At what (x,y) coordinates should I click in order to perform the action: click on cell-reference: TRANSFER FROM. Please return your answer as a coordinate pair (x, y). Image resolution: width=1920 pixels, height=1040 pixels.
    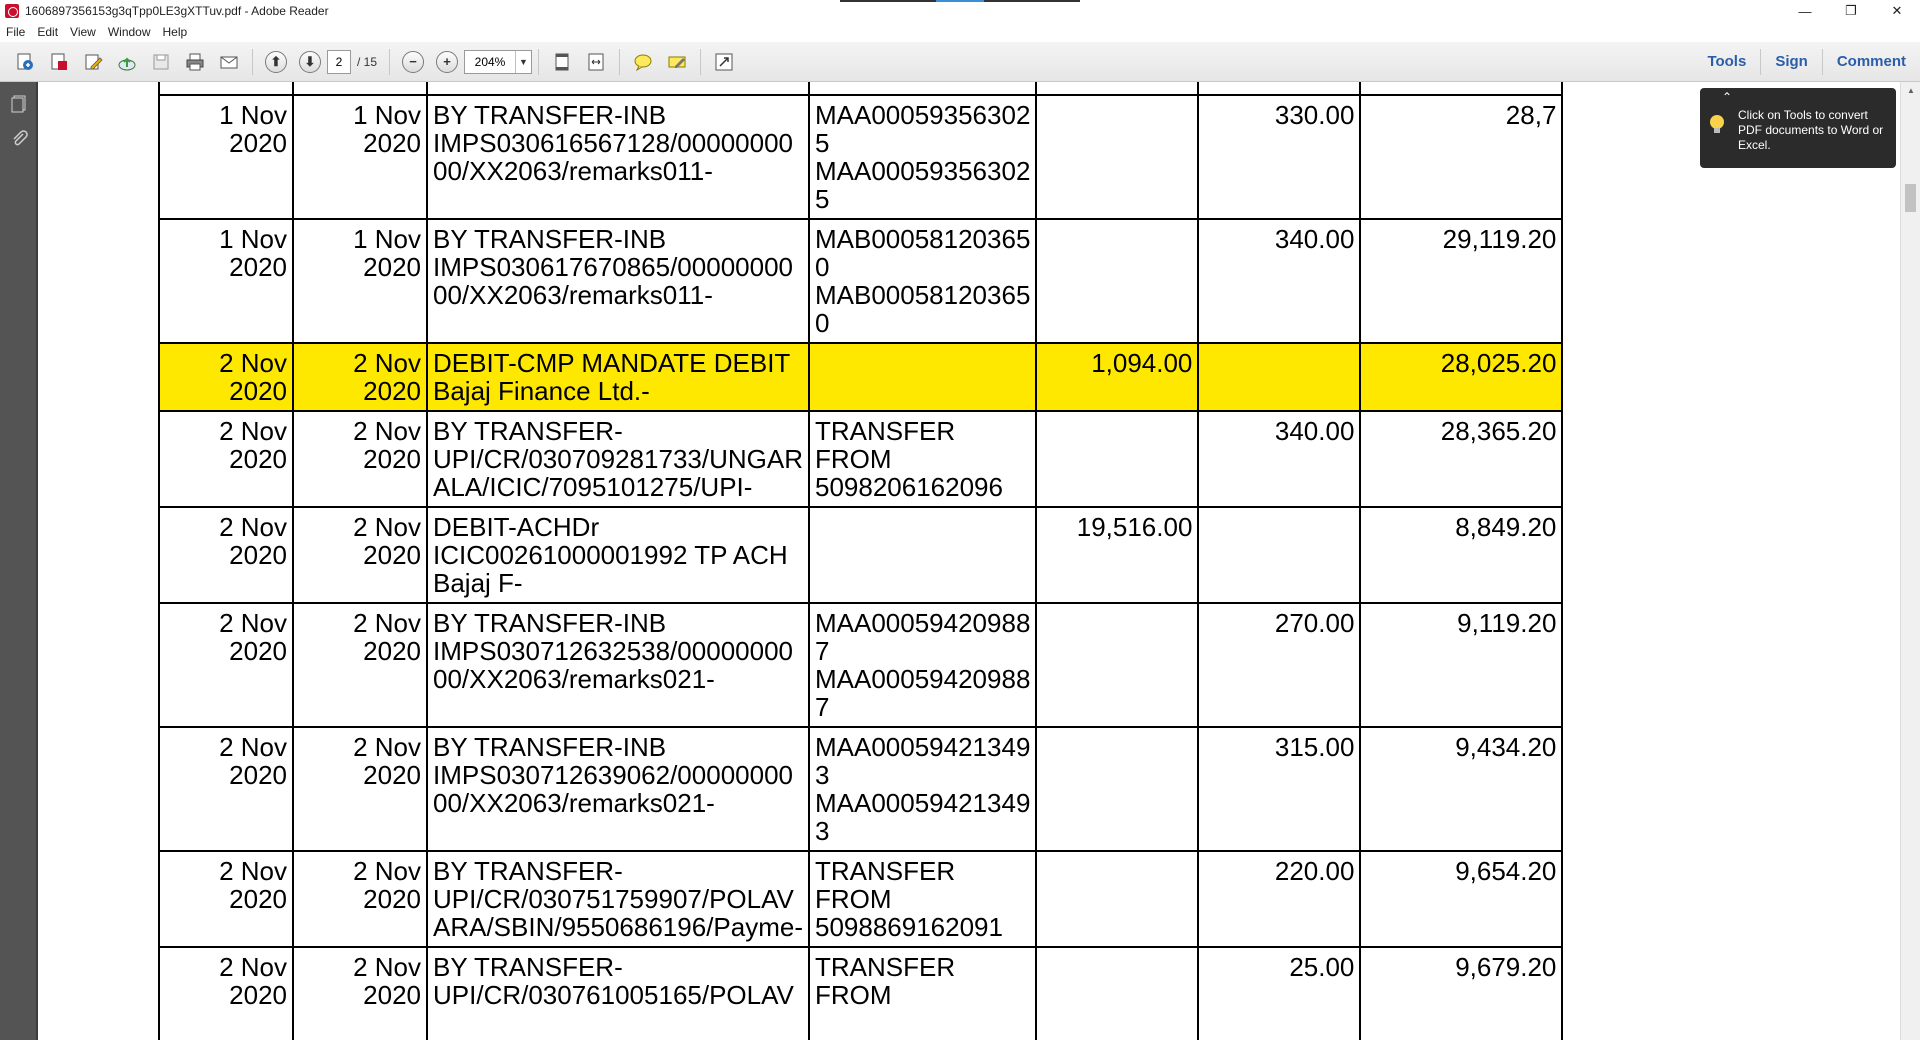
    Looking at the image, I should click on (922, 993).